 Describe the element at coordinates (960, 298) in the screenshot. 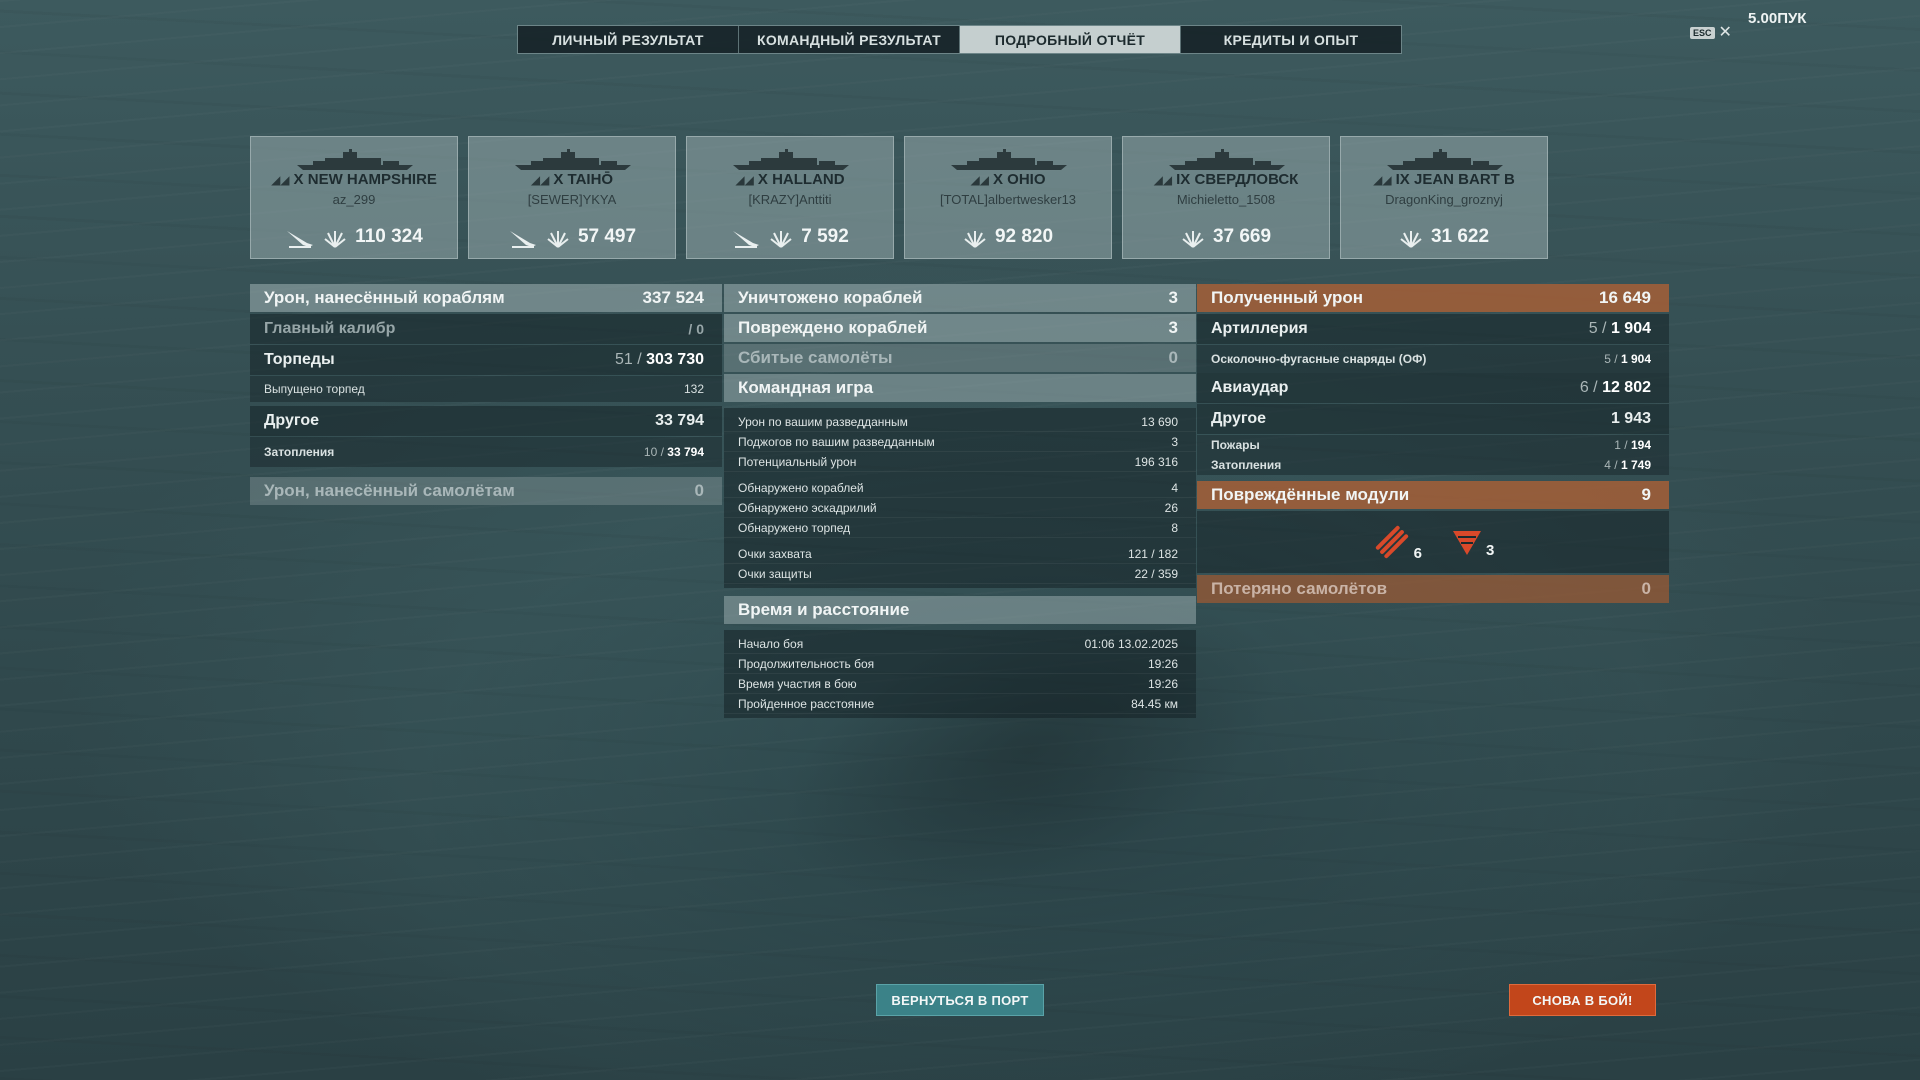

I see `destroyed-row: Уничтожено кораблей 3` at that location.